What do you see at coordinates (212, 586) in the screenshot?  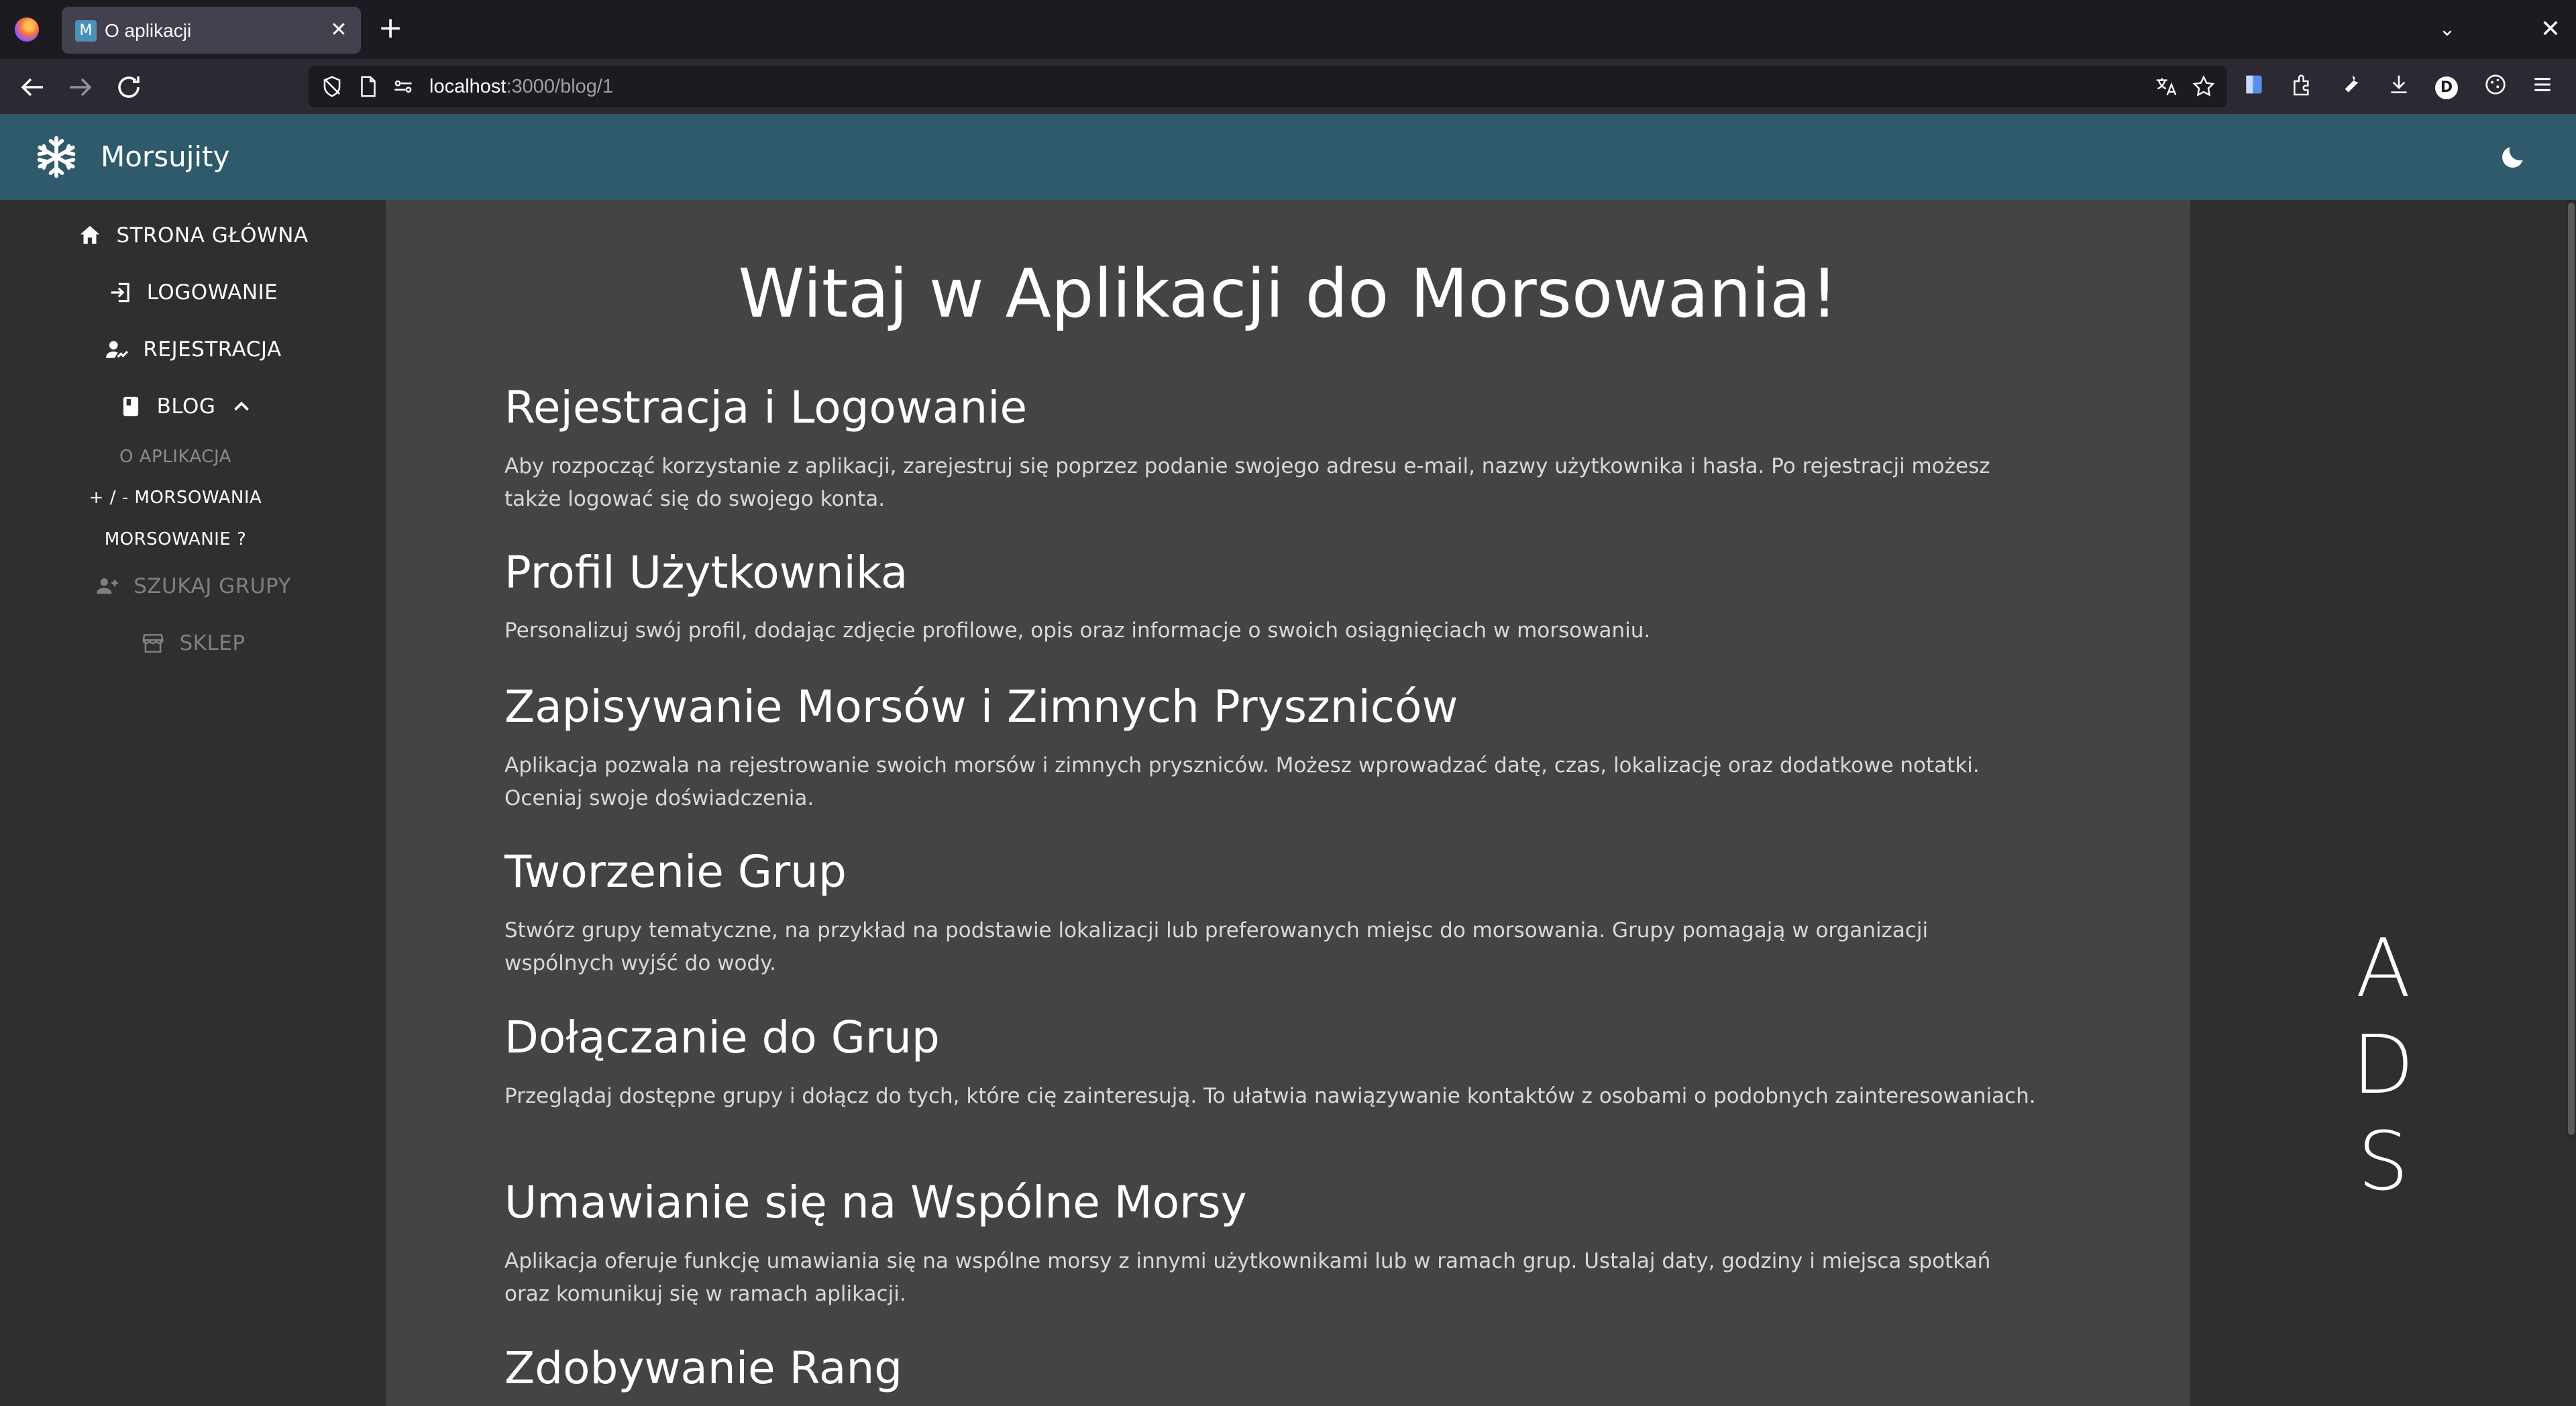 I see `sidebar-item-label: SZUKAJ GRUPY` at bounding box center [212, 586].